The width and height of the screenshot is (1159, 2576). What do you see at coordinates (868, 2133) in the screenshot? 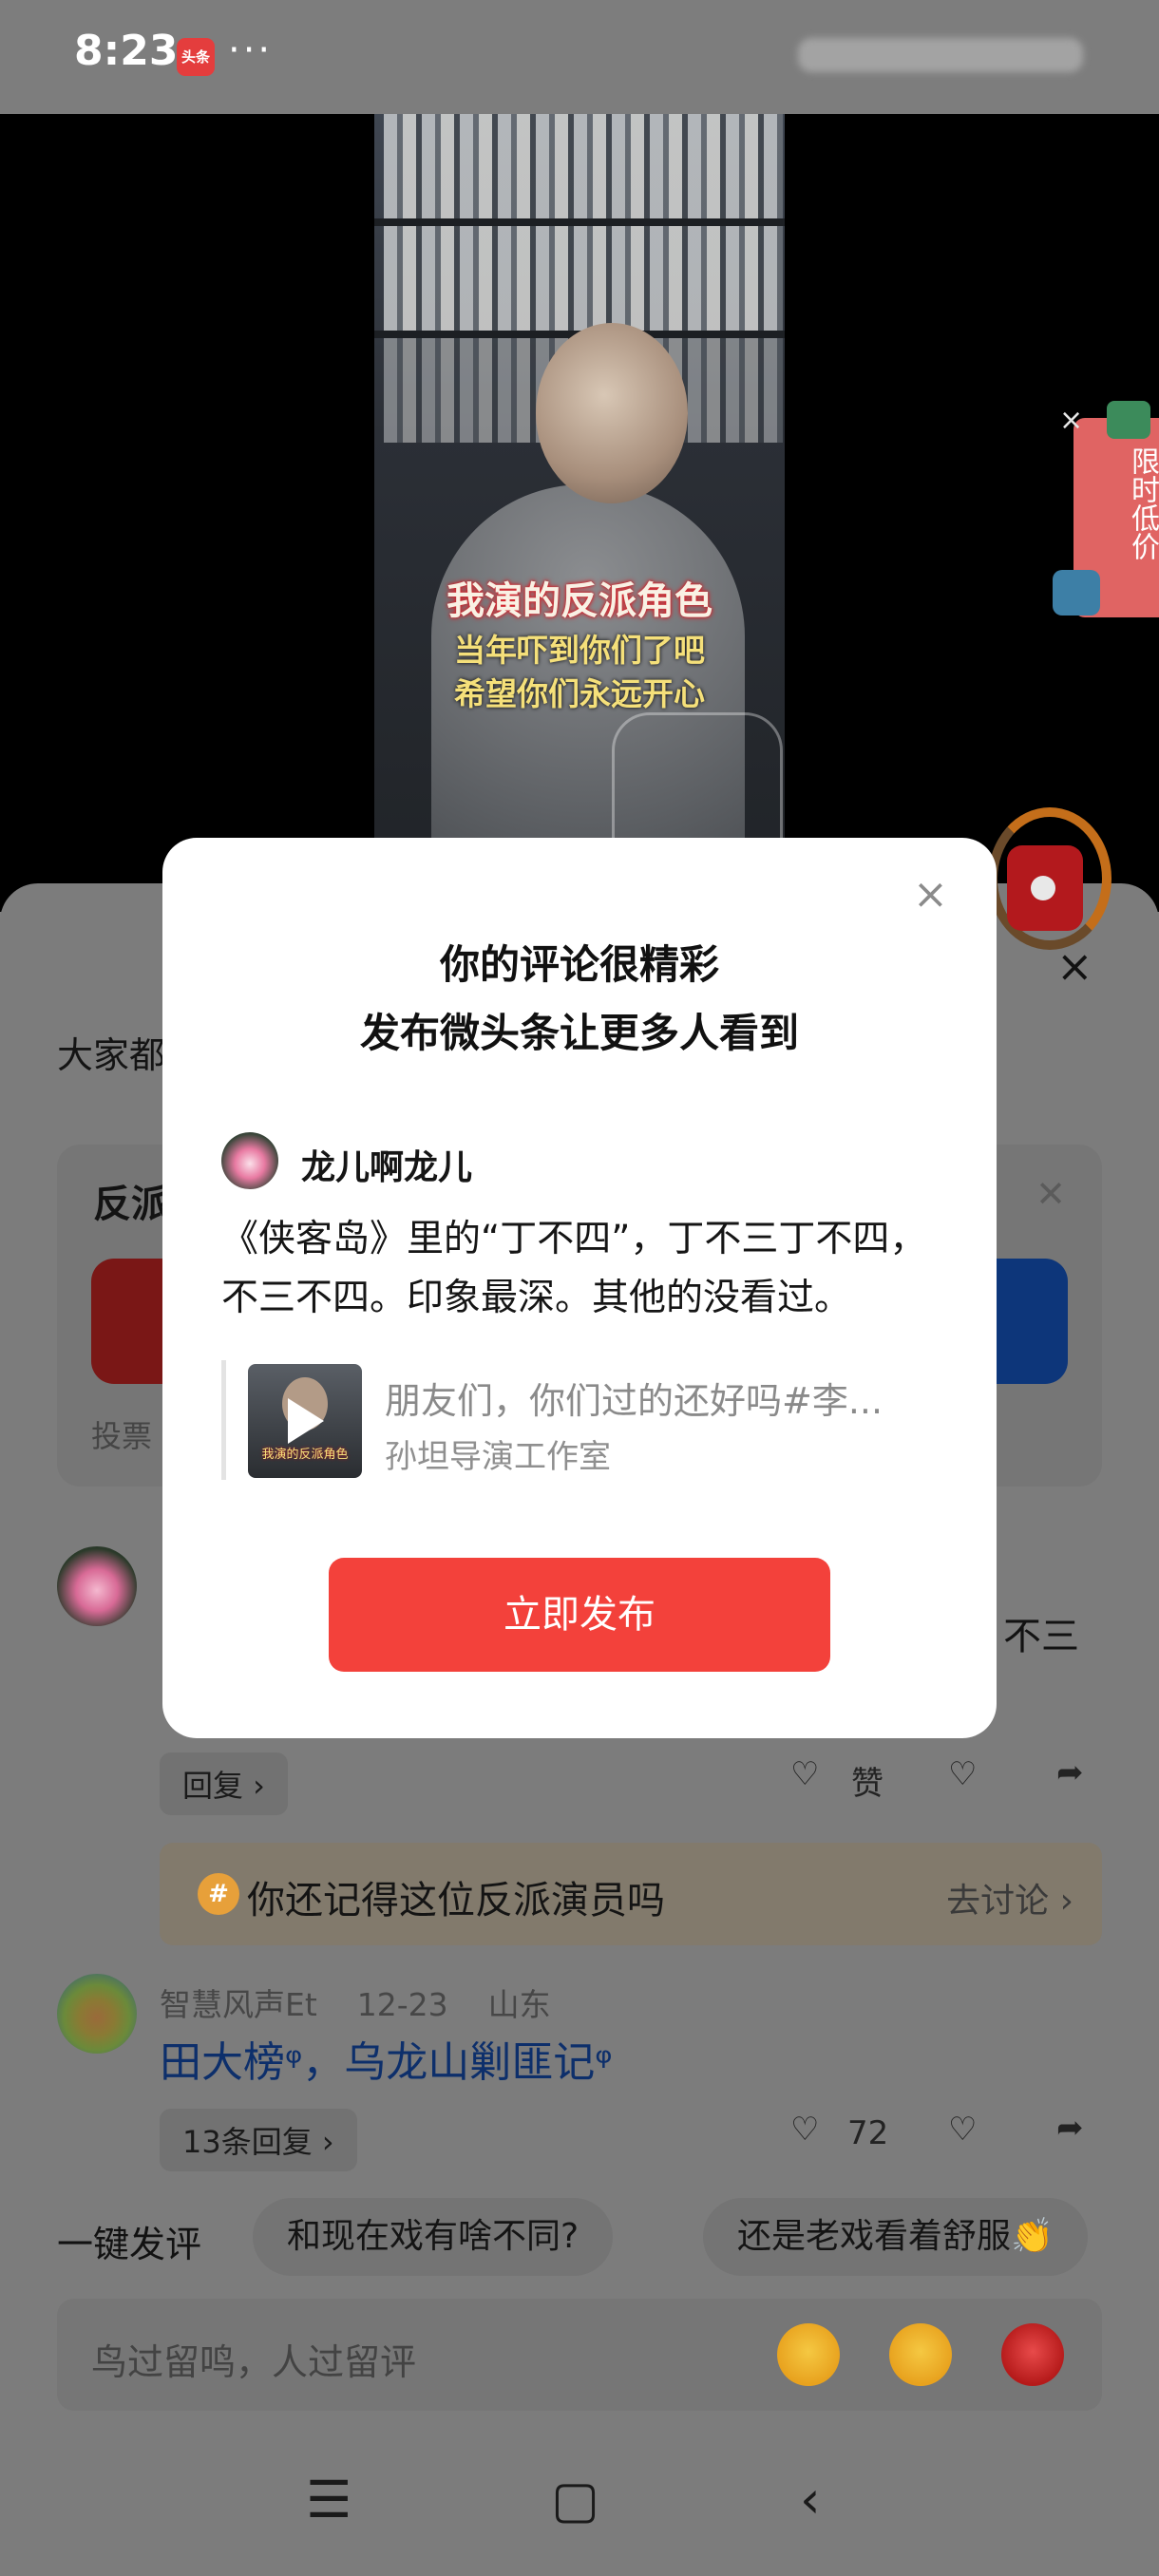
I see `like-count: 72` at bounding box center [868, 2133].